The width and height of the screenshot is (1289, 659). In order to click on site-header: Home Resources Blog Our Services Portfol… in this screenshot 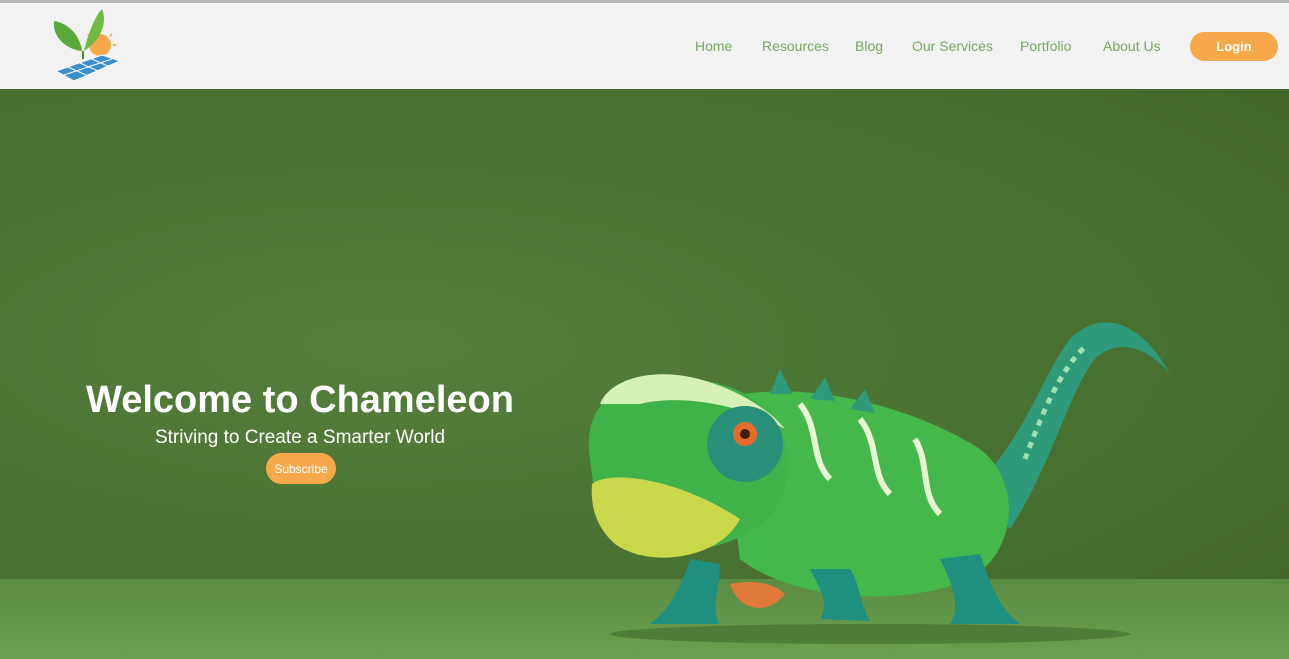, I will do `click(644, 46)`.